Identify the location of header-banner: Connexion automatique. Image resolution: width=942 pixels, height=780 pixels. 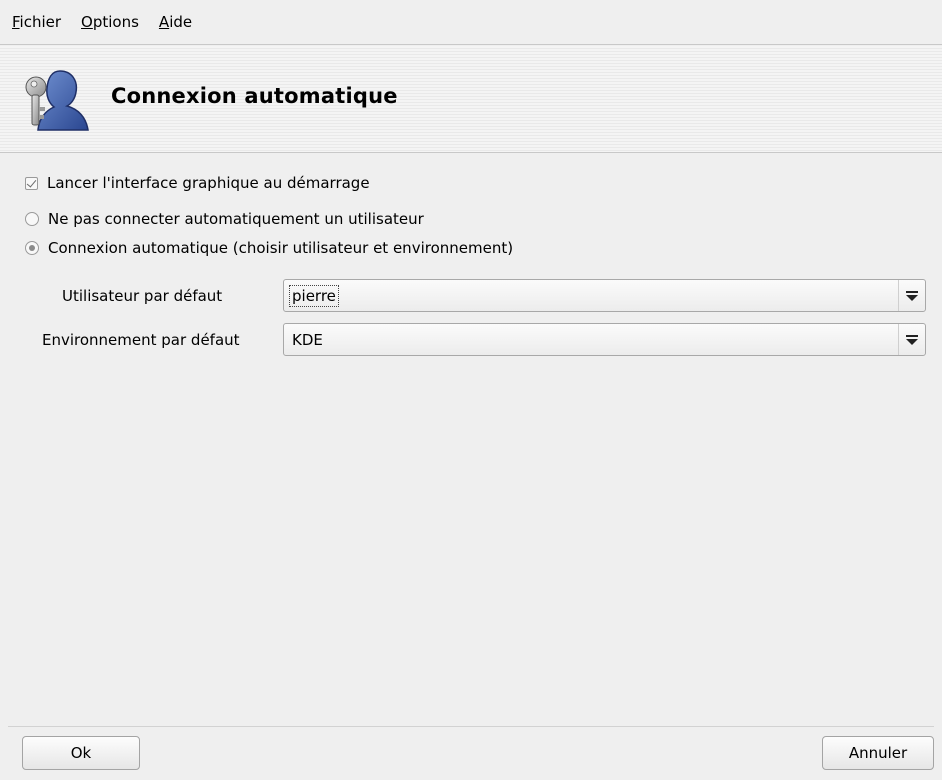
(471, 99).